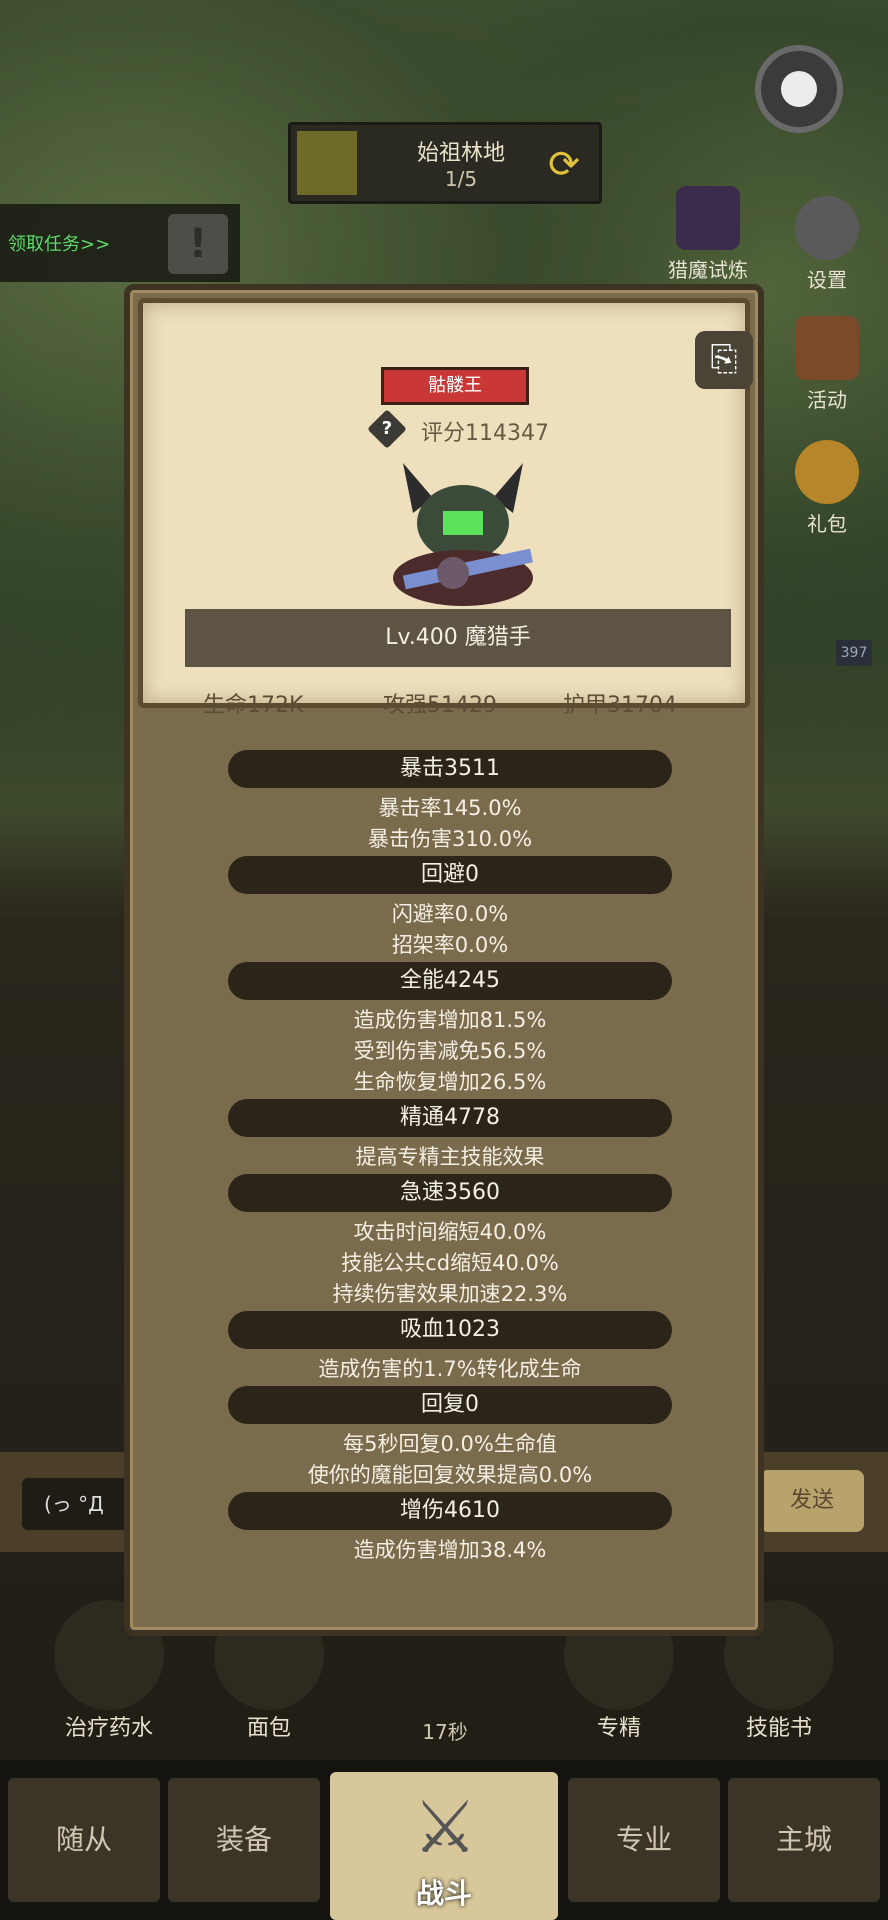 Image resolution: width=888 pixels, height=1920 pixels. I want to click on hp-stat: 生命172K, so click(253, 705).